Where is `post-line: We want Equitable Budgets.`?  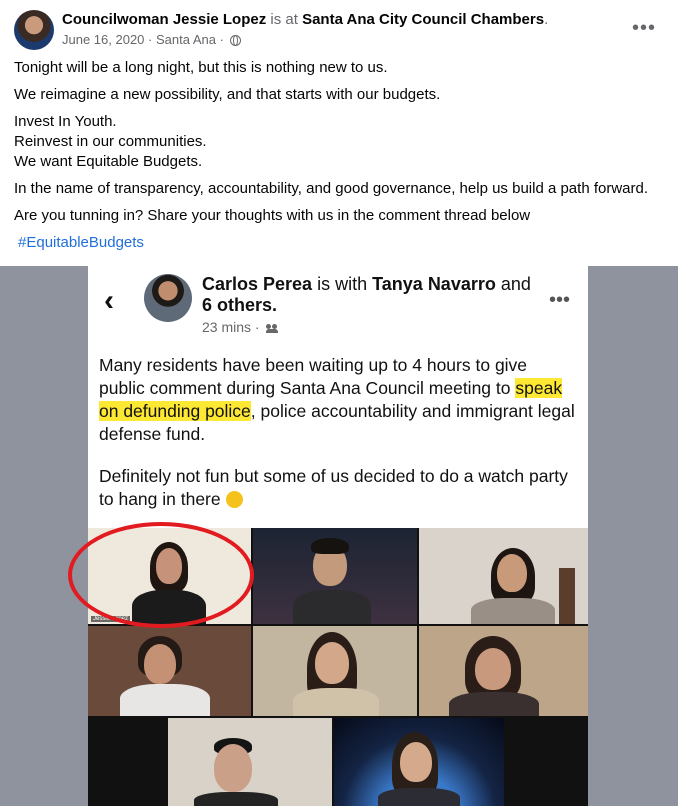 post-line: We want Equitable Budgets. is located at coordinates (108, 161).